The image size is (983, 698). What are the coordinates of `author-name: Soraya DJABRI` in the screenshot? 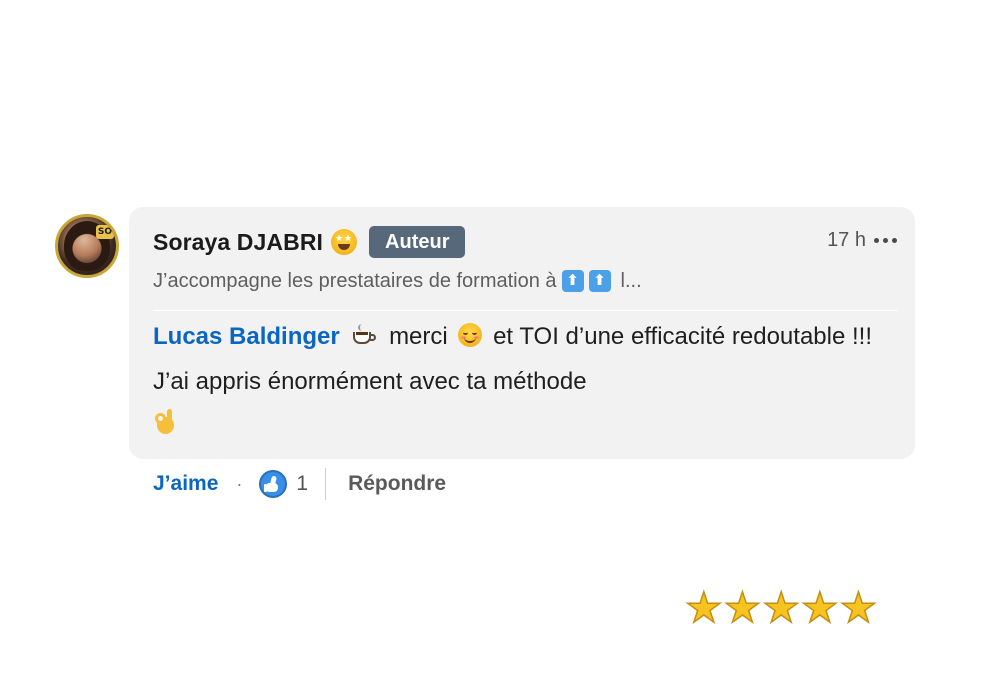 It's located at (238, 242).